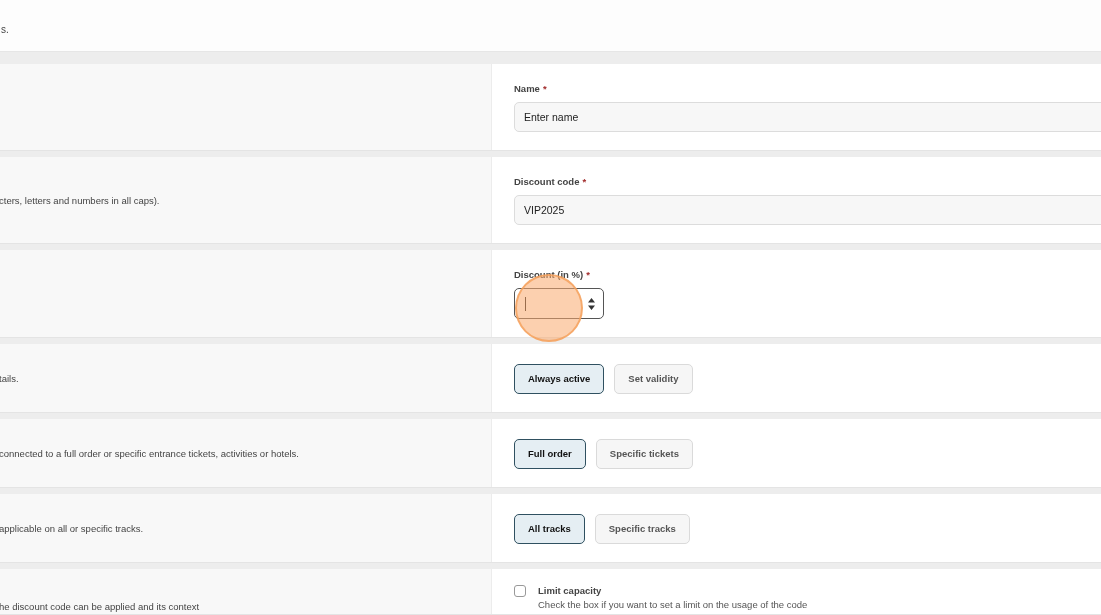 This screenshot has width=1101, height=615. What do you see at coordinates (100, 606) in the screenshot?
I see `section-description: he discount code can be applied and its context` at bounding box center [100, 606].